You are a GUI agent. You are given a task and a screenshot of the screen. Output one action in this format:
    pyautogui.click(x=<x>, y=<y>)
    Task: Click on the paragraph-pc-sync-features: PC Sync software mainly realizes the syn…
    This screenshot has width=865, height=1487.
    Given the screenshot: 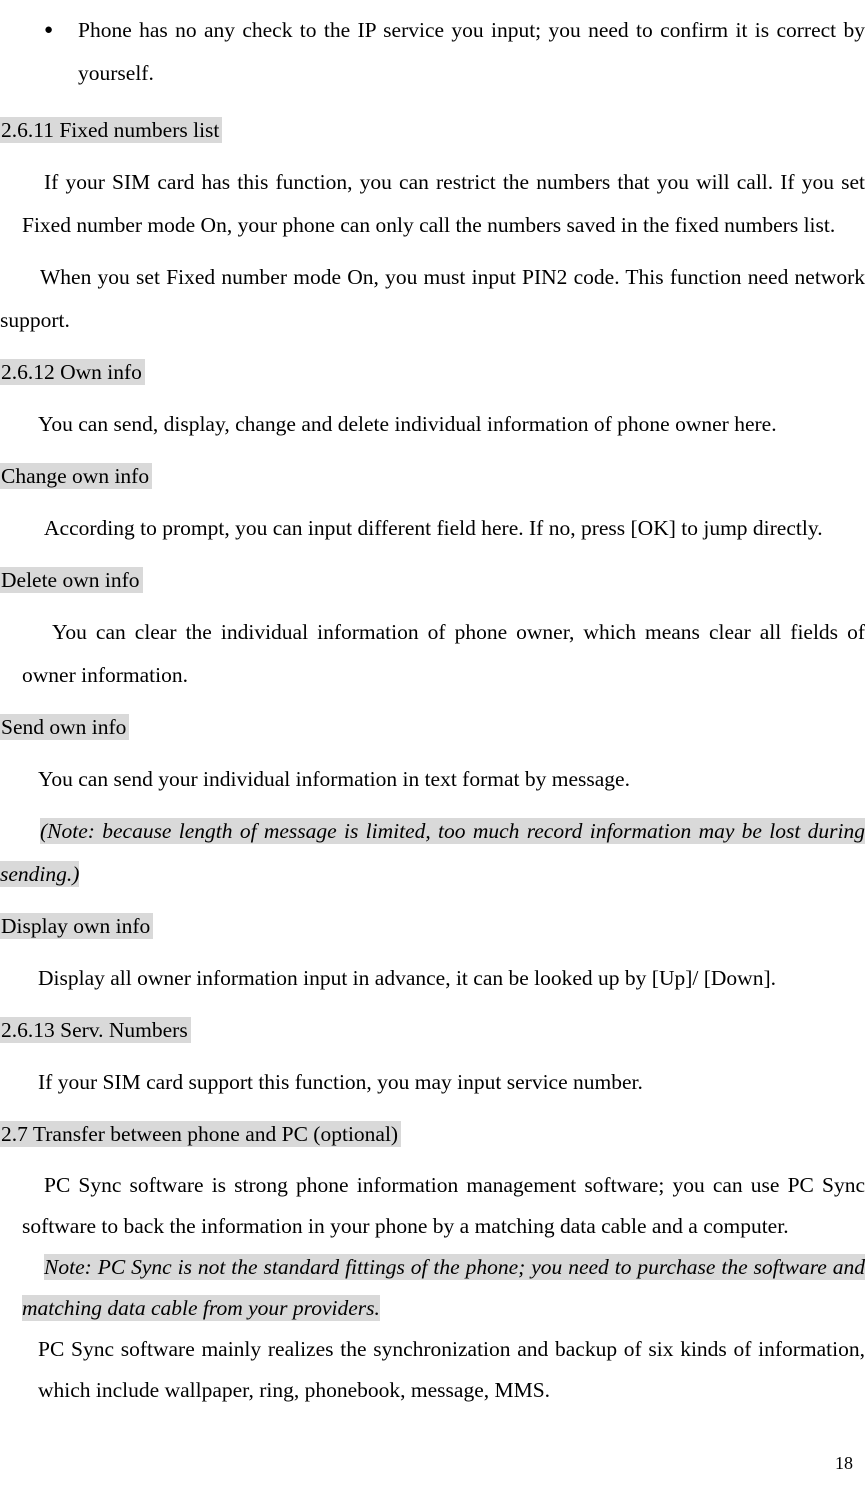 What is the action you would take?
    pyautogui.click(x=451, y=1369)
    